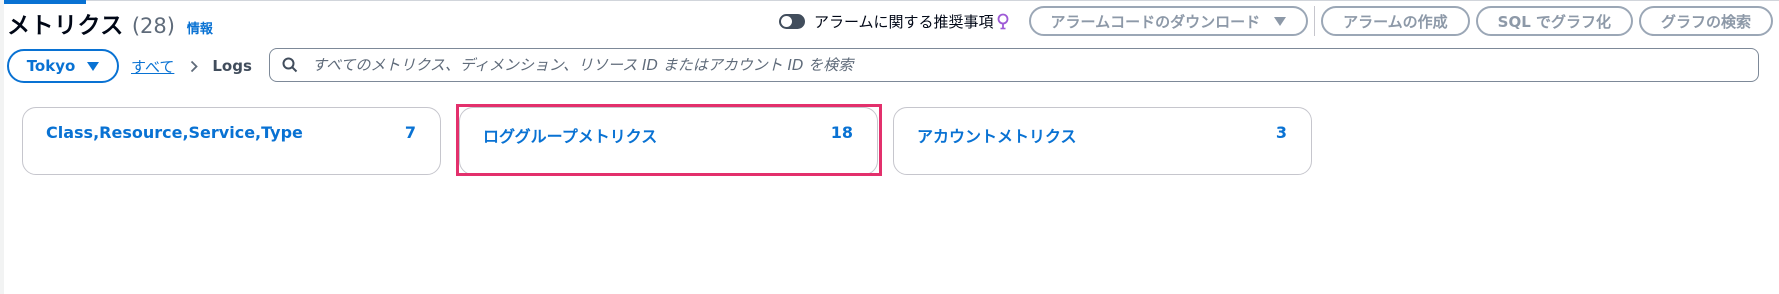  I want to click on region-selector: Tokyo, so click(63, 66).